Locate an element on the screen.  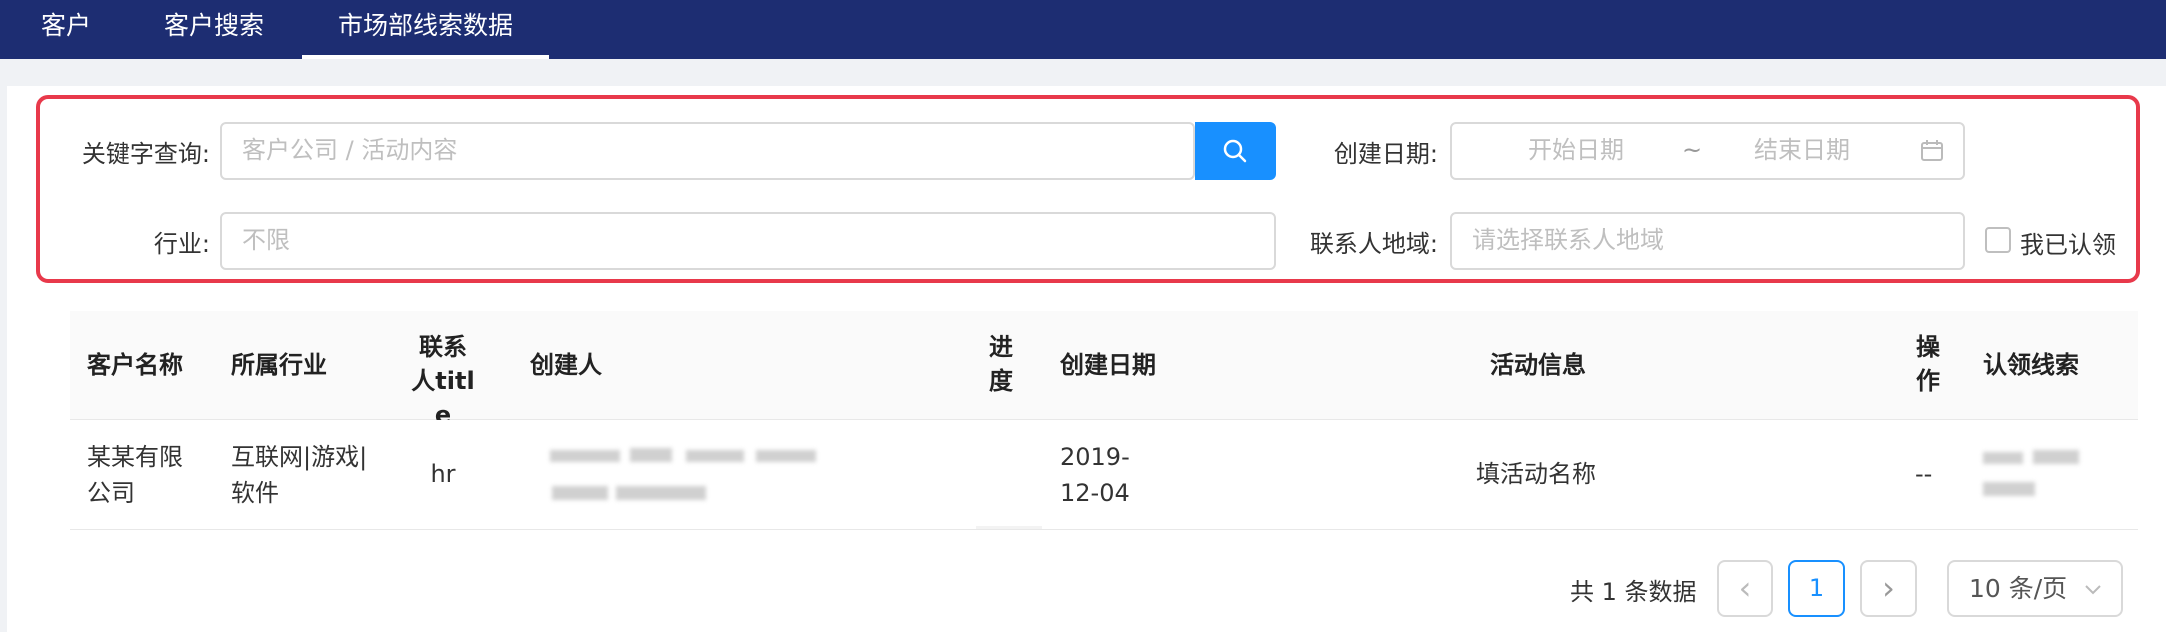
region-select: 请选择联系人地域 is located at coordinates (1707, 241).